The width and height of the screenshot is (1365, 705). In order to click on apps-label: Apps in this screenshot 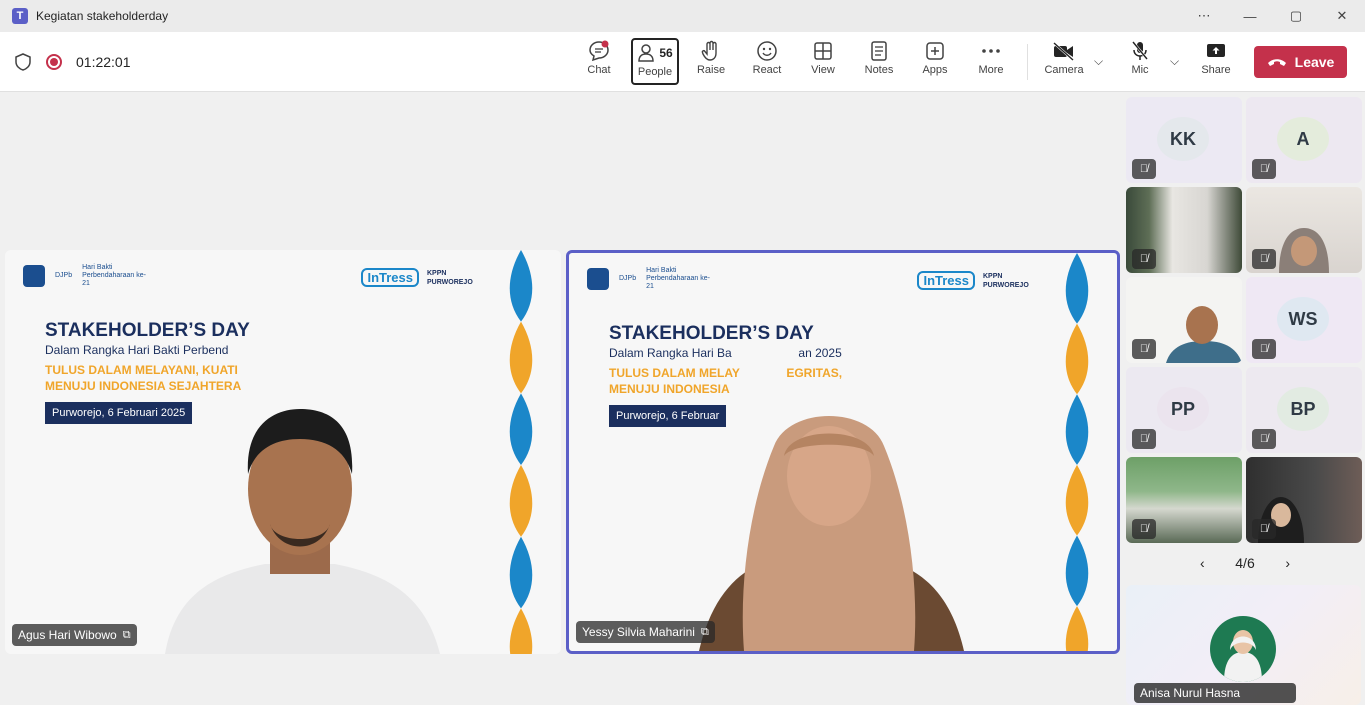, I will do `click(935, 70)`.